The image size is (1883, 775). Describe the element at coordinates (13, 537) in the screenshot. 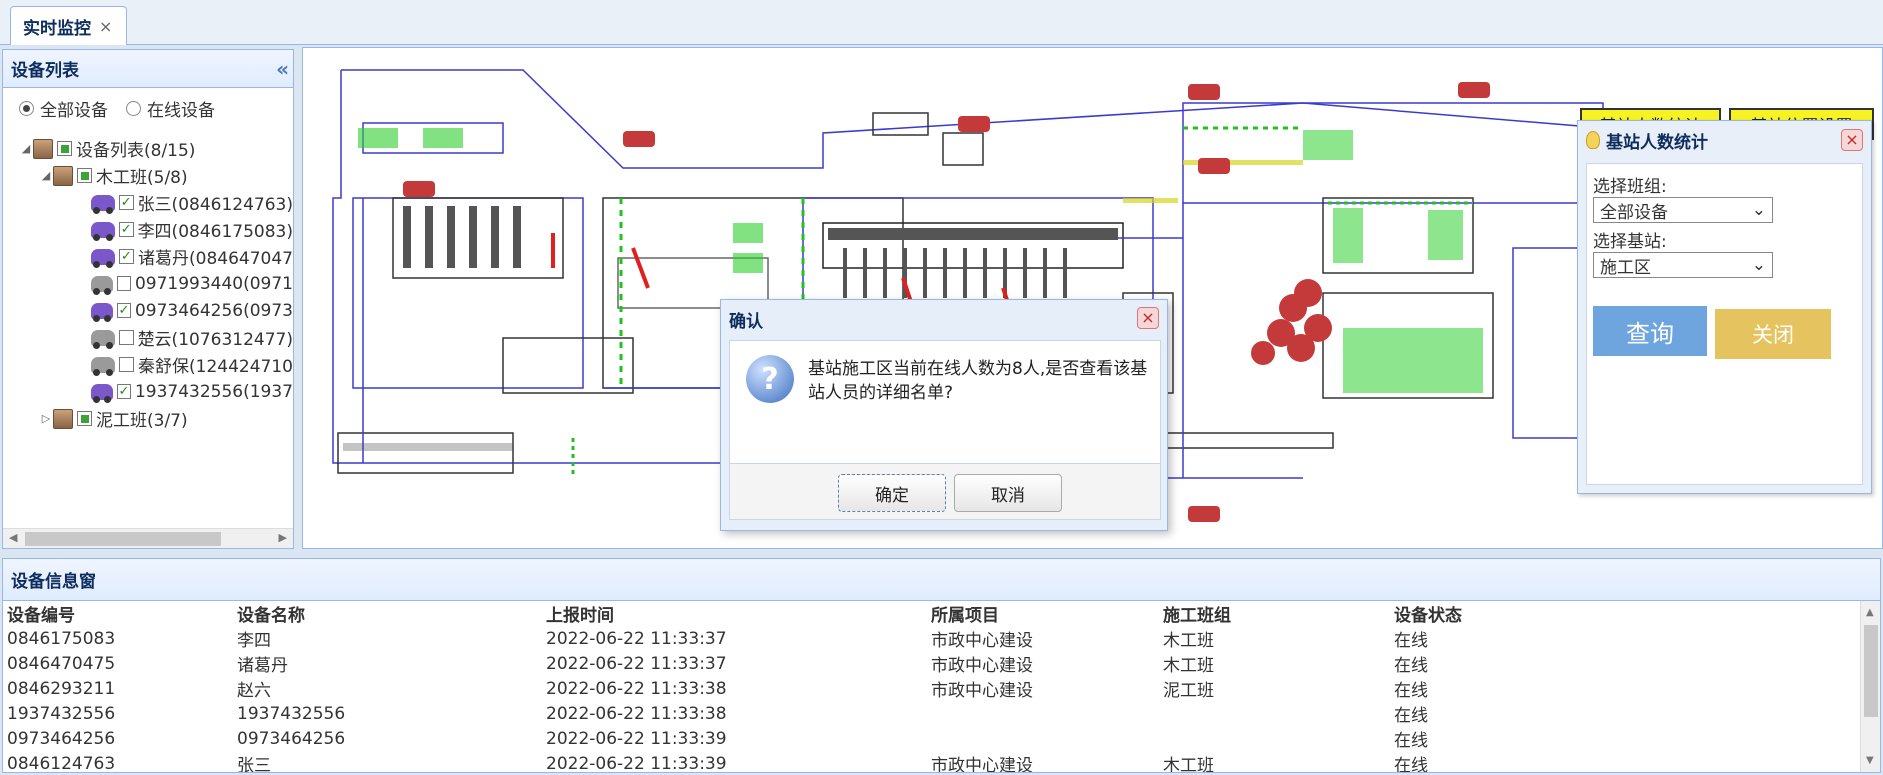

I see `scroll-left-icon: ◀` at that location.